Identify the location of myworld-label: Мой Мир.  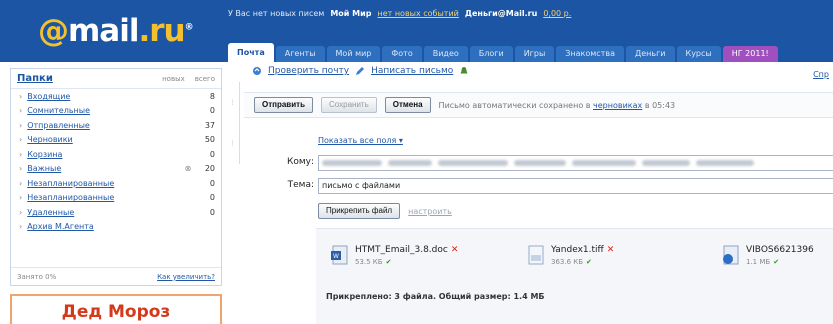
(351, 13).